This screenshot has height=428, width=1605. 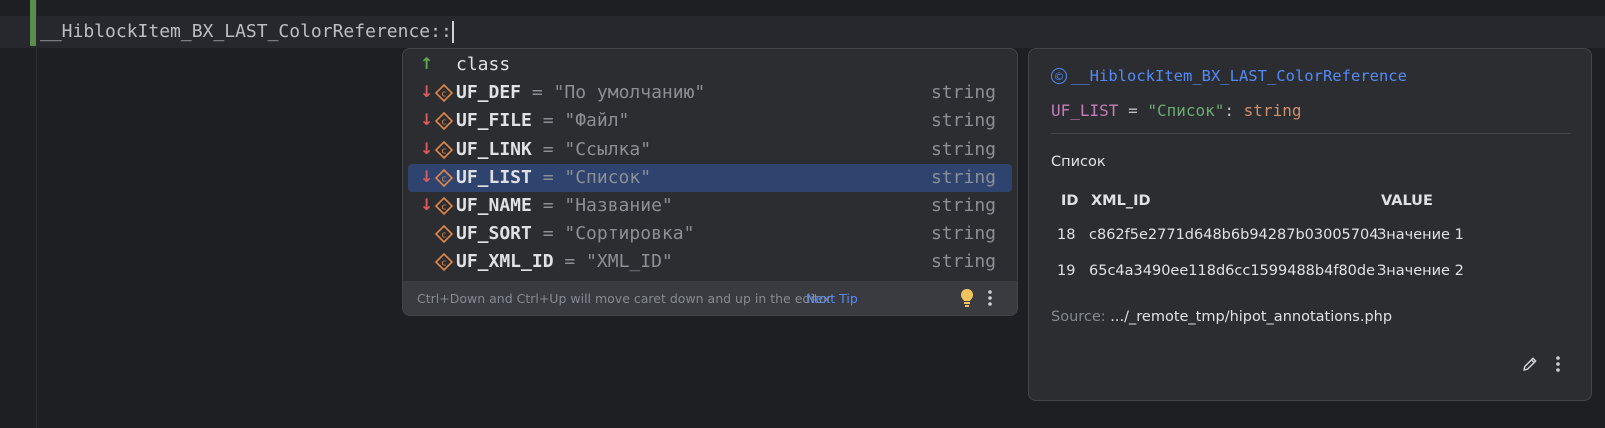 I want to click on item-label: UF_FILE, so click(x=494, y=121).